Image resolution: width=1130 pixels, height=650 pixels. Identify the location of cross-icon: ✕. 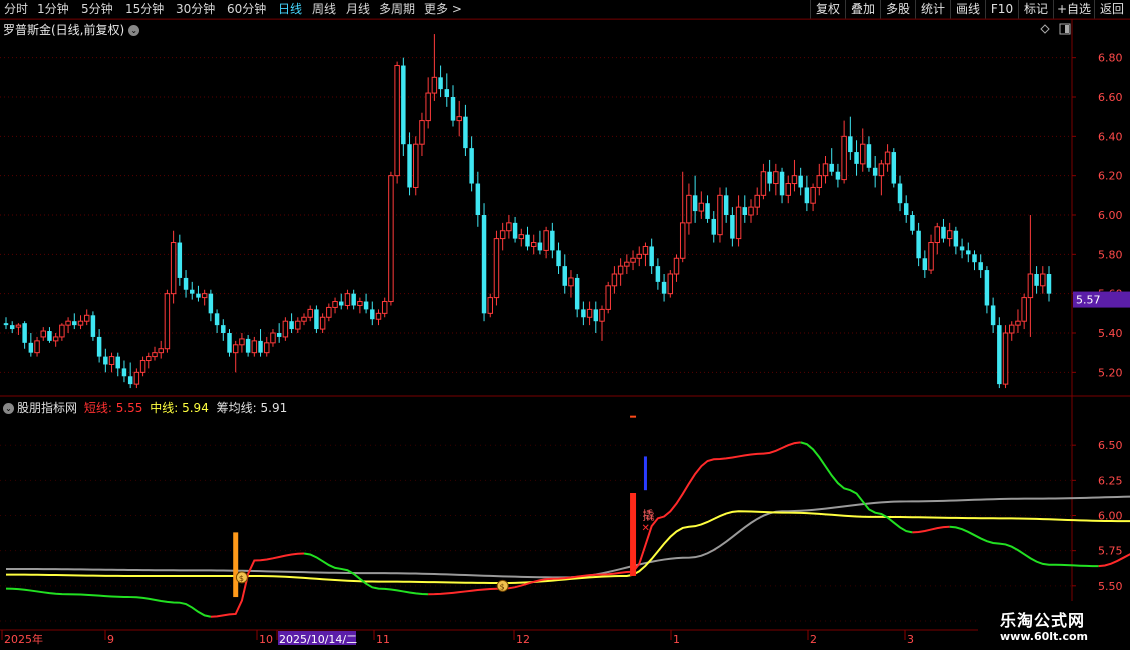
(645, 528).